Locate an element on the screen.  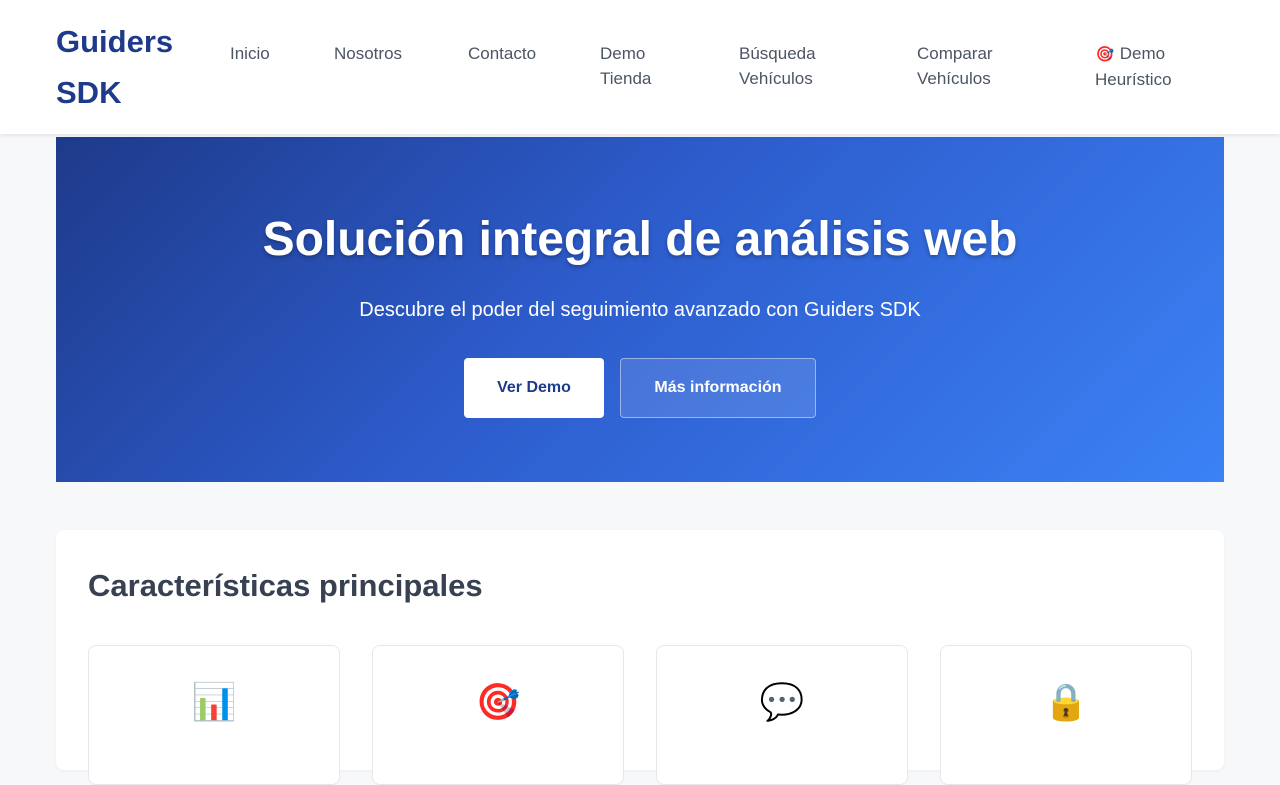
nav-label: Inicio is located at coordinates (250, 53).